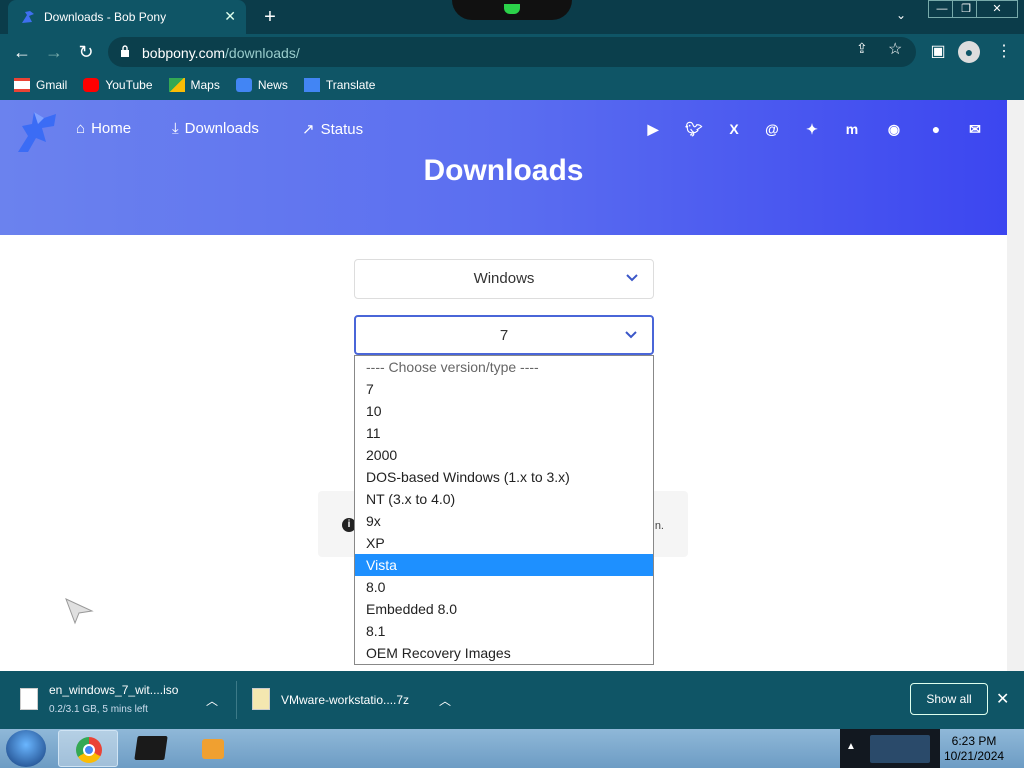 The width and height of the screenshot is (1024, 768). What do you see at coordinates (52, 85) in the screenshot?
I see `bookmark-label: Gmail` at bounding box center [52, 85].